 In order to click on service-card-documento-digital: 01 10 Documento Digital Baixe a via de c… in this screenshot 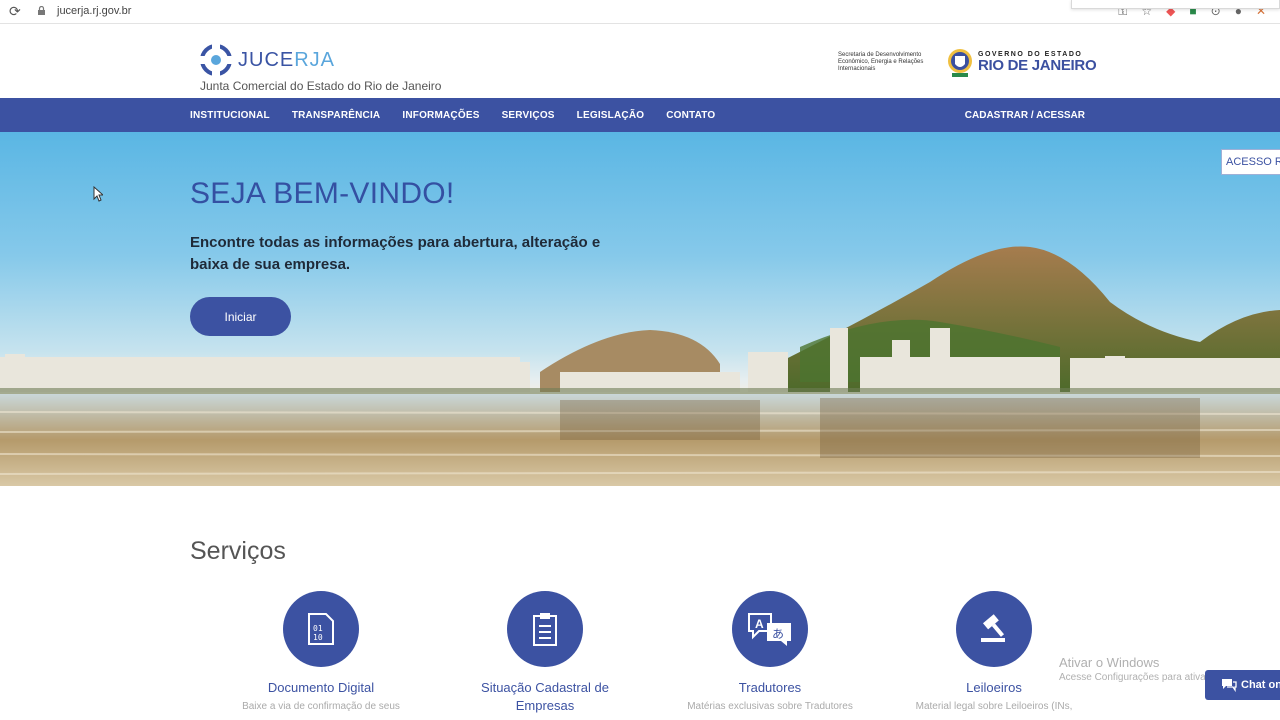, I will do `click(321, 651)`.